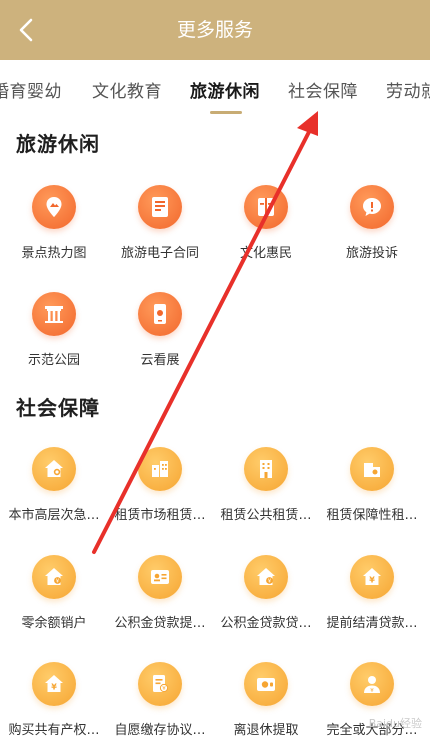 The height and width of the screenshot is (745, 430). Describe the element at coordinates (160, 360) in the screenshot. I see `service-label: 云看展` at that location.